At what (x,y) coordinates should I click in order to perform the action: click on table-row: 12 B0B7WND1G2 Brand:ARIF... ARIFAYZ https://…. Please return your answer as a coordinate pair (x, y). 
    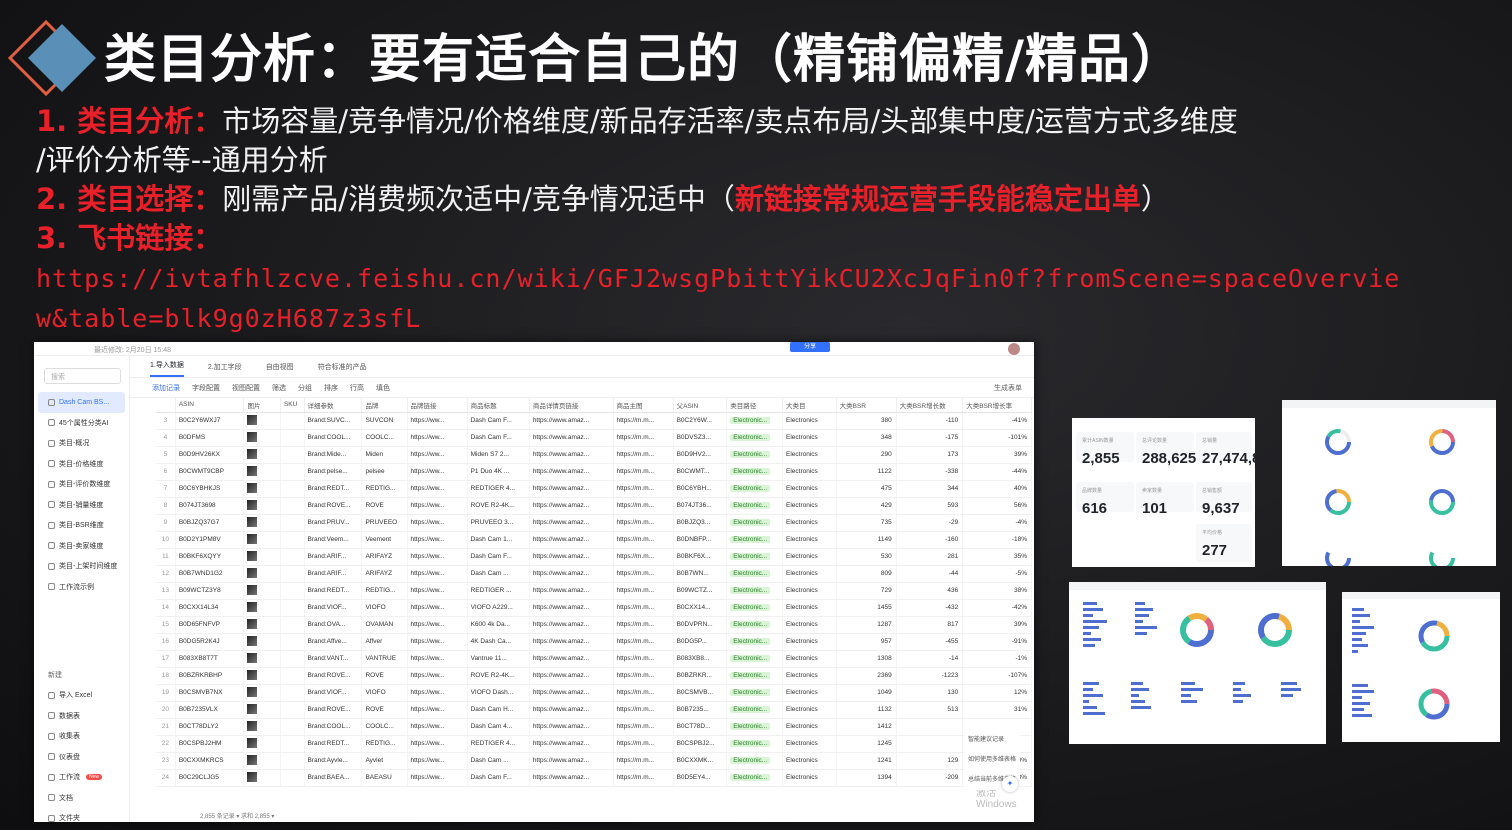
    Looking at the image, I should click on (594, 574).